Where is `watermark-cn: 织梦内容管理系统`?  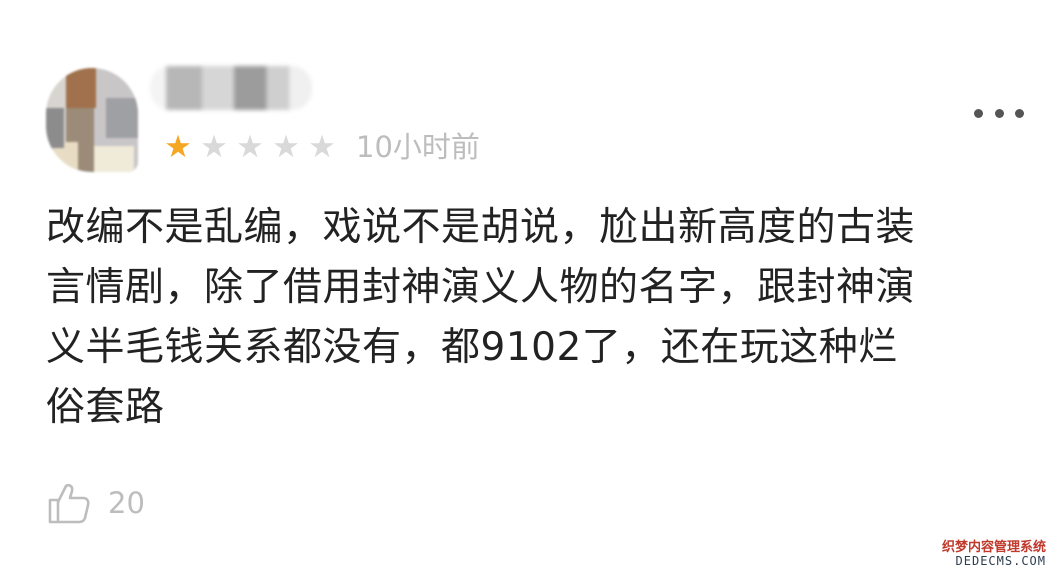
watermark-cn: 织梦内容管理系统 is located at coordinates (993, 547).